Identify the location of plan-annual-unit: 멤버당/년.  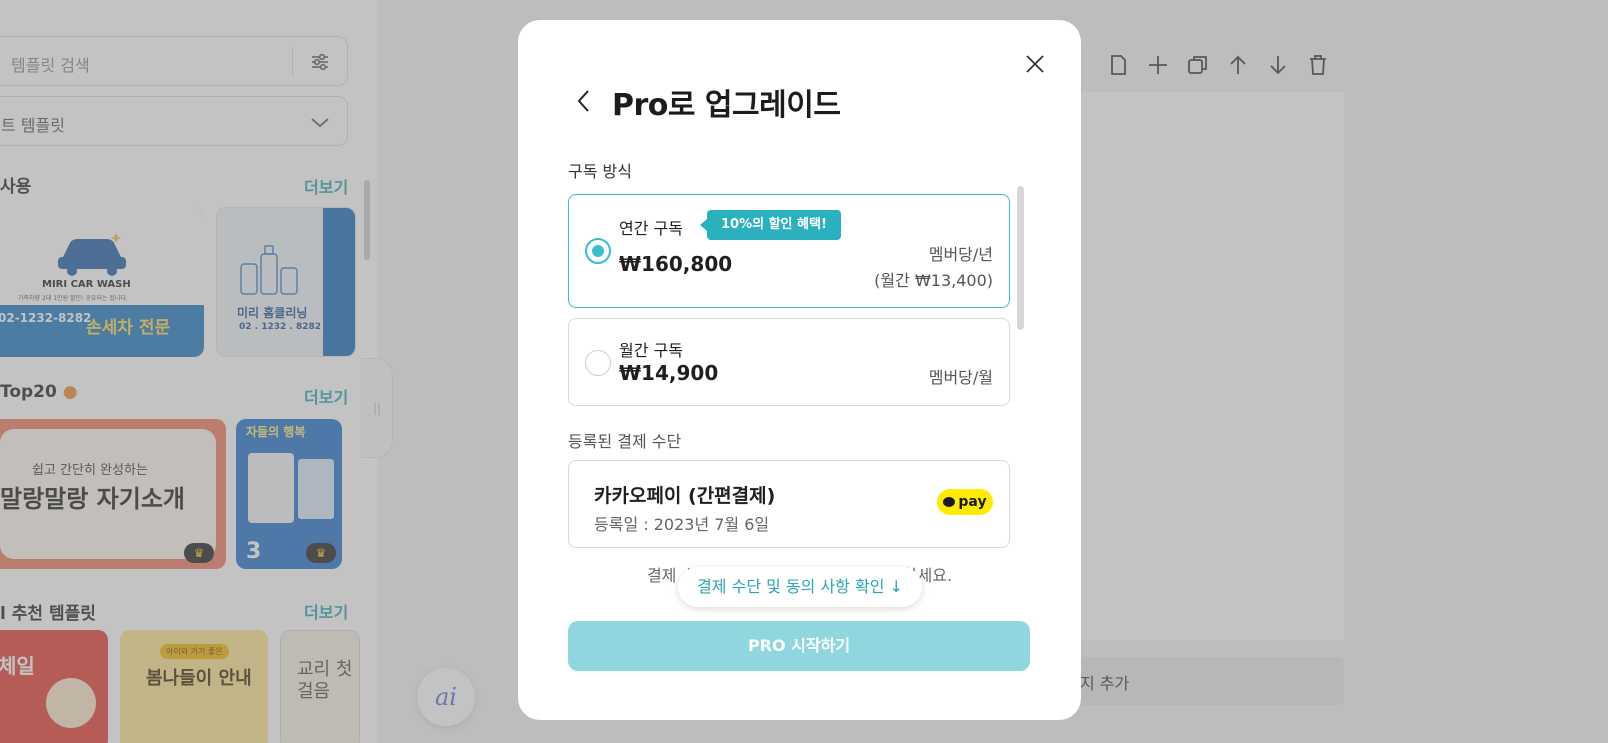
(960, 254).